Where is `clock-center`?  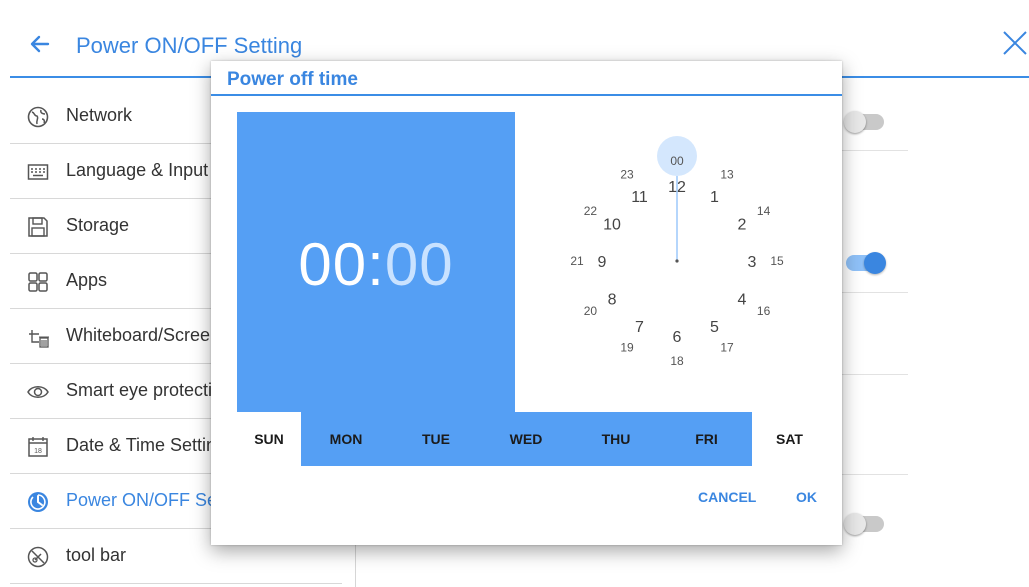
clock-center is located at coordinates (677, 261).